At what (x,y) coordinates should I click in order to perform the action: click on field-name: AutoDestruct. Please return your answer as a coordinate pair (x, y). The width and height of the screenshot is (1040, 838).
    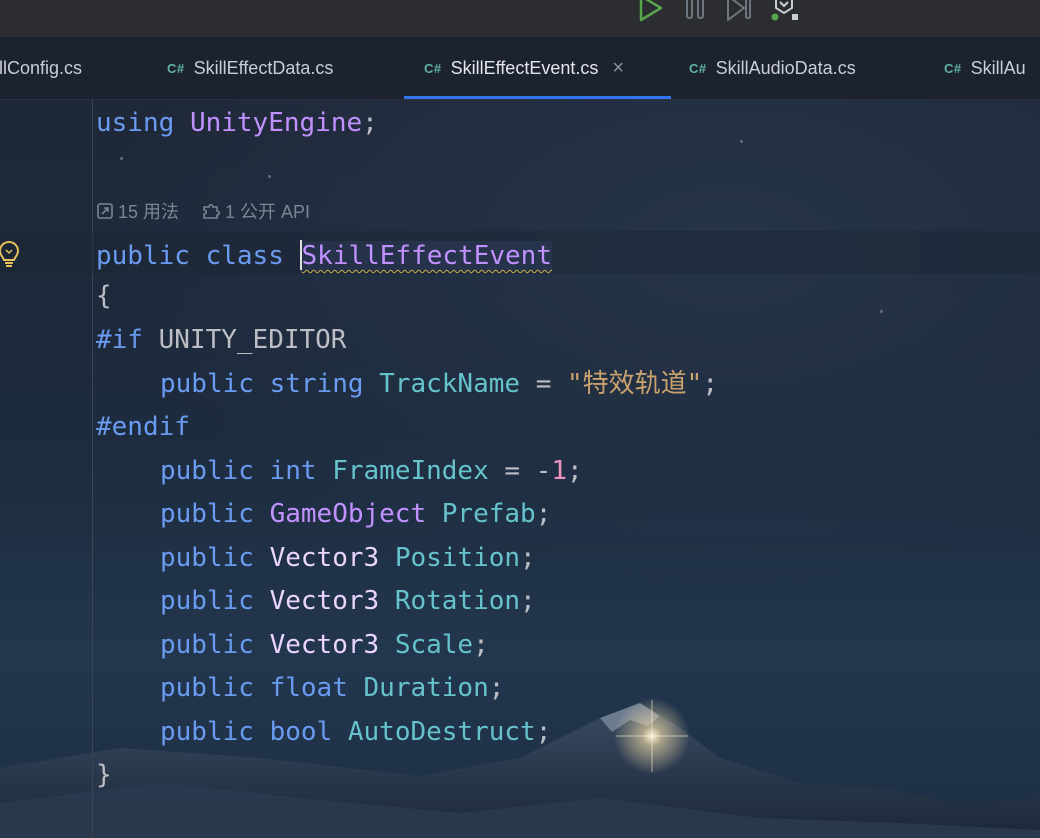
    Looking at the image, I should click on (441, 732).